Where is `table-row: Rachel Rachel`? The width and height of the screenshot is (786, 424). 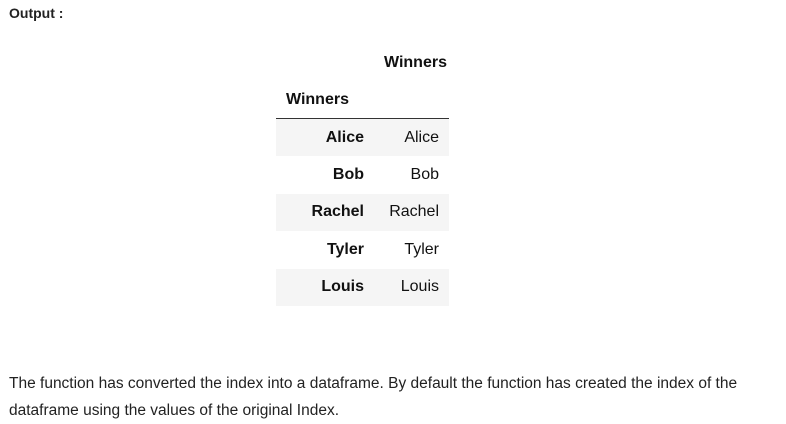 table-row: Rachel Rachel is located at coordinates (362, 212).